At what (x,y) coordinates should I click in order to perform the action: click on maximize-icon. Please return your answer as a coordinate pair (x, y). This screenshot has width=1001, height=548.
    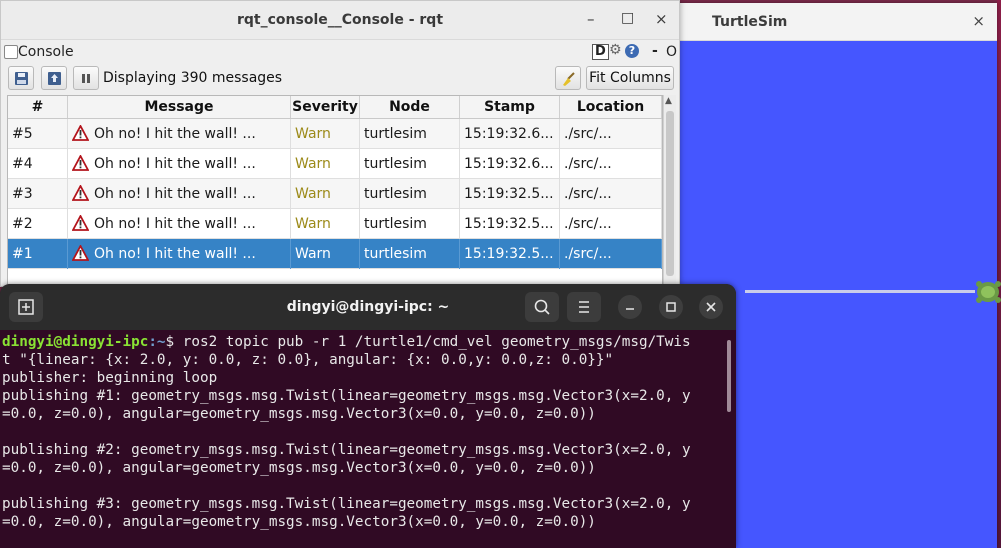
    Looking at the image, I should click on (671, 307).